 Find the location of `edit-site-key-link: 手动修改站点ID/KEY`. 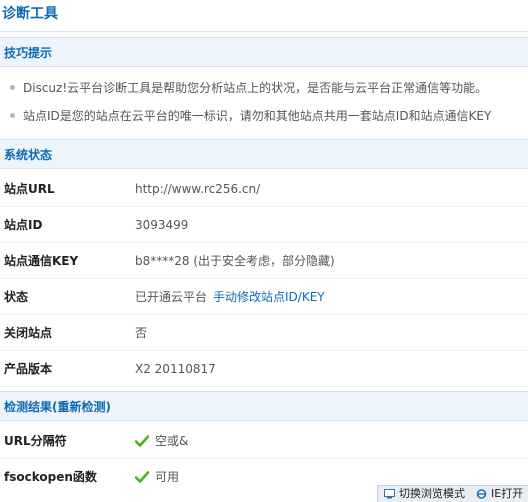

edit-site-key-link: 手动修改站点ID/KEY is located at coordinates (269, 297).